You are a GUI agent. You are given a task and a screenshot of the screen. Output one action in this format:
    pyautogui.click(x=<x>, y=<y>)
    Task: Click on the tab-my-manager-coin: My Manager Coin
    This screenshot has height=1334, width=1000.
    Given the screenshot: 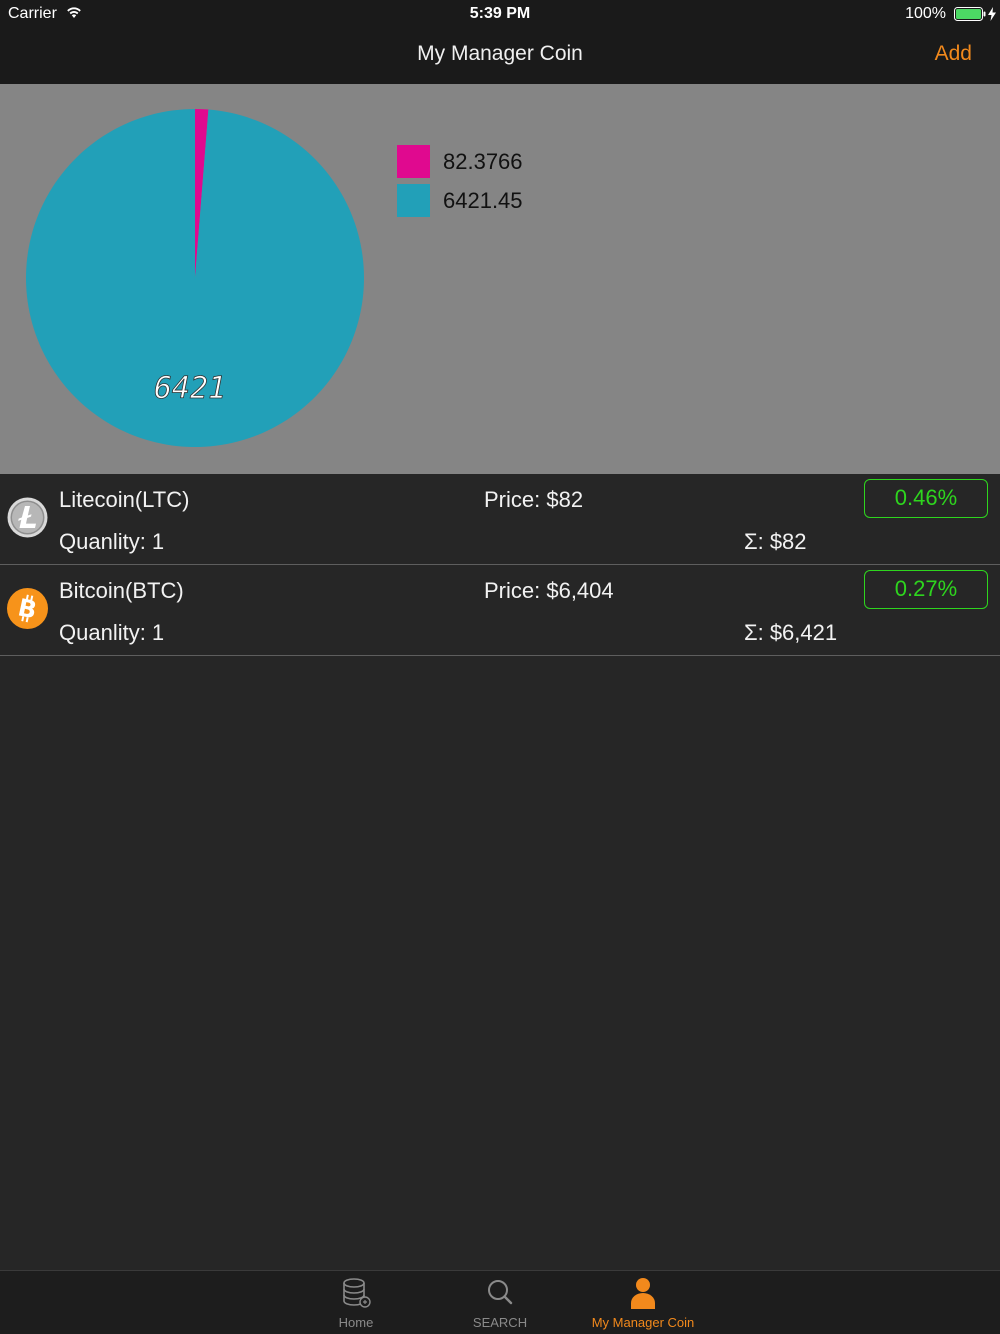 What is the action you would take?
    pyautogui.click(x=643, y=1302)
    